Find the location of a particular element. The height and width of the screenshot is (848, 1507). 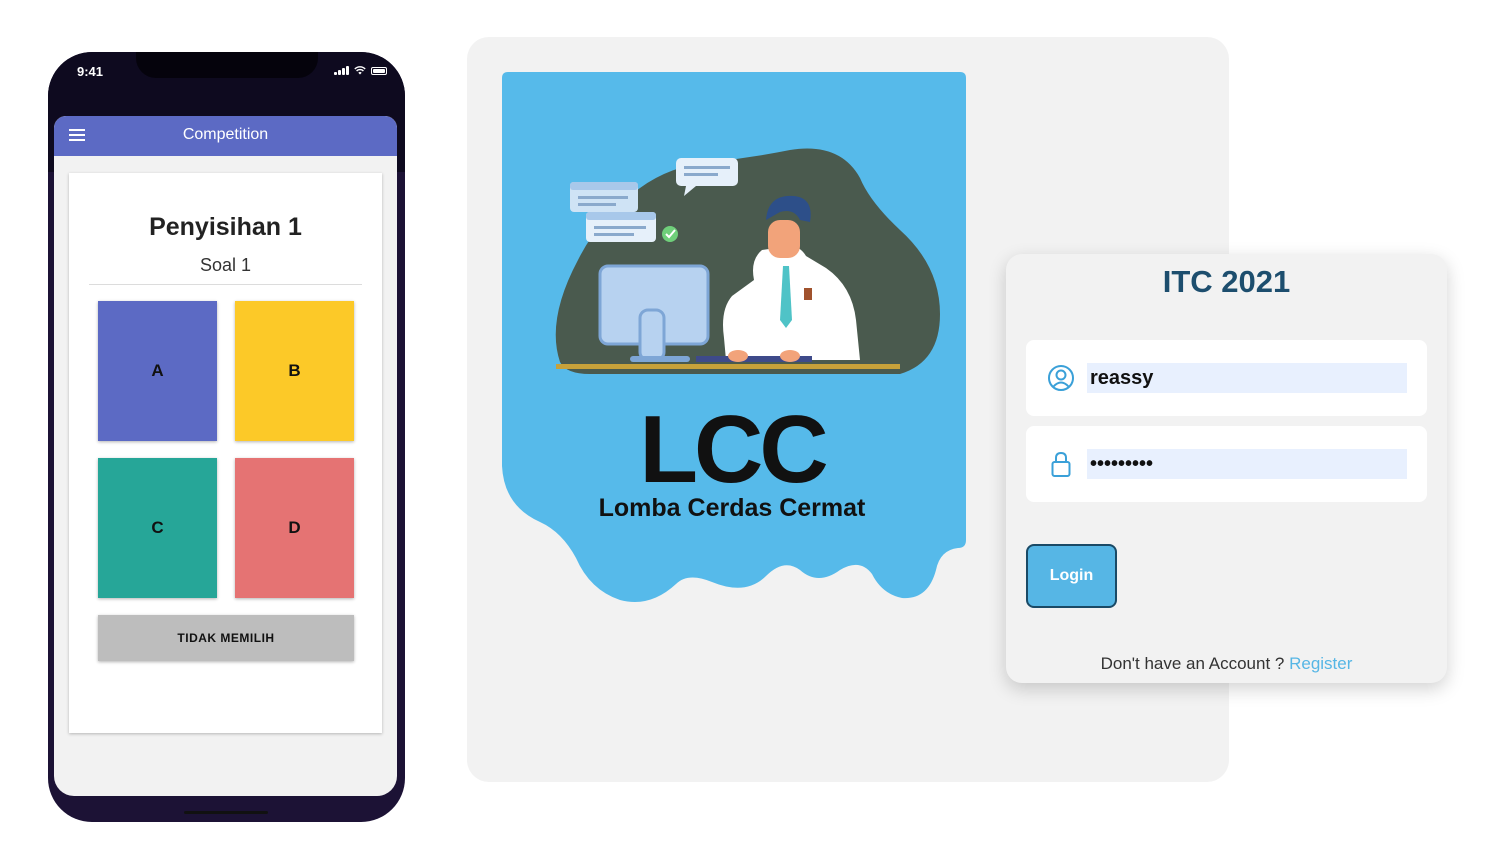

answer-option-d: D is located at coordinates (294, 528).